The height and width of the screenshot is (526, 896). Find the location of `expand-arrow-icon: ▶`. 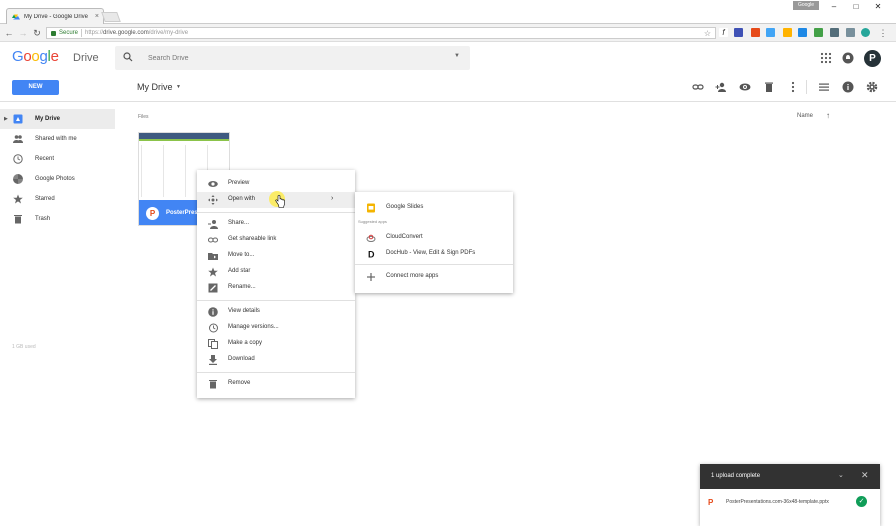

expand-arrow-icon: ▶ is located at coordinates (6, 119).